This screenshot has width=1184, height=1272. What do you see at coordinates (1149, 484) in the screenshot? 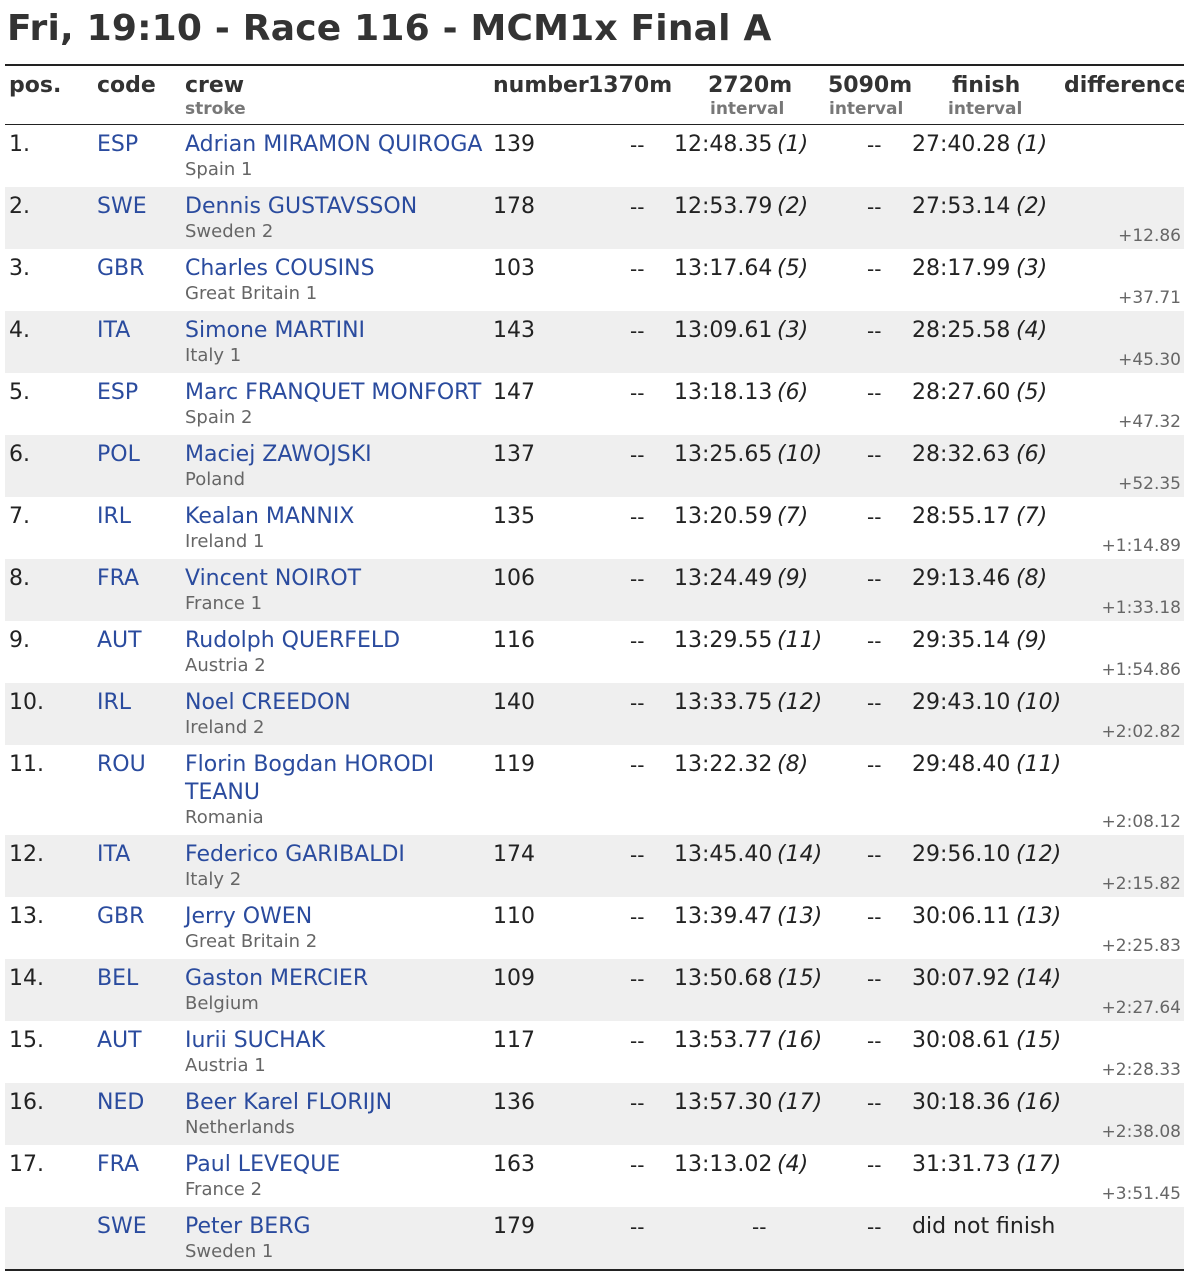
I see `difference: +52.35` at bounding box center [1149, 484].